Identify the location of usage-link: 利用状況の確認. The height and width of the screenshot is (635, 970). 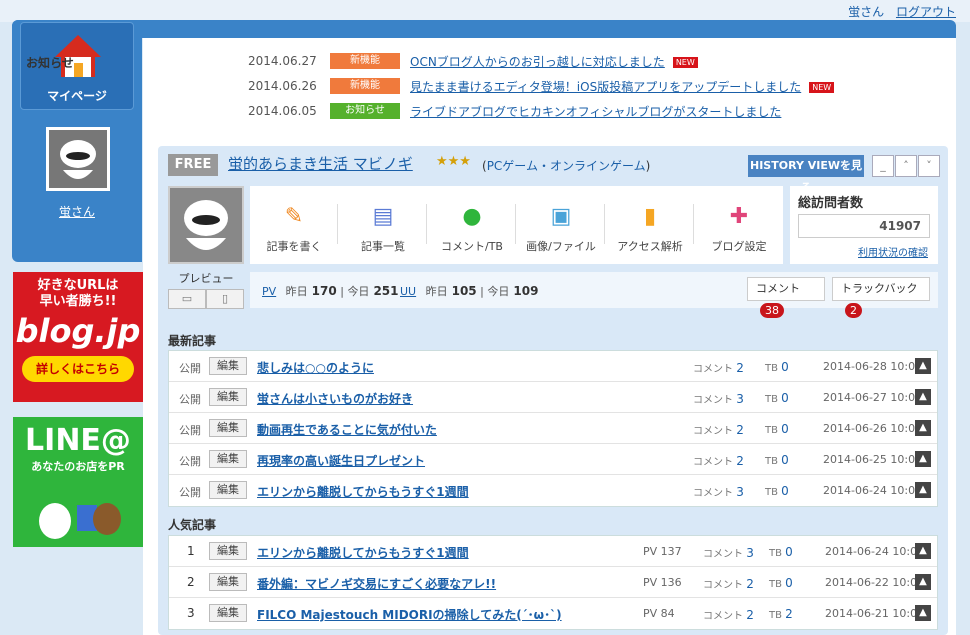
(893, 251).